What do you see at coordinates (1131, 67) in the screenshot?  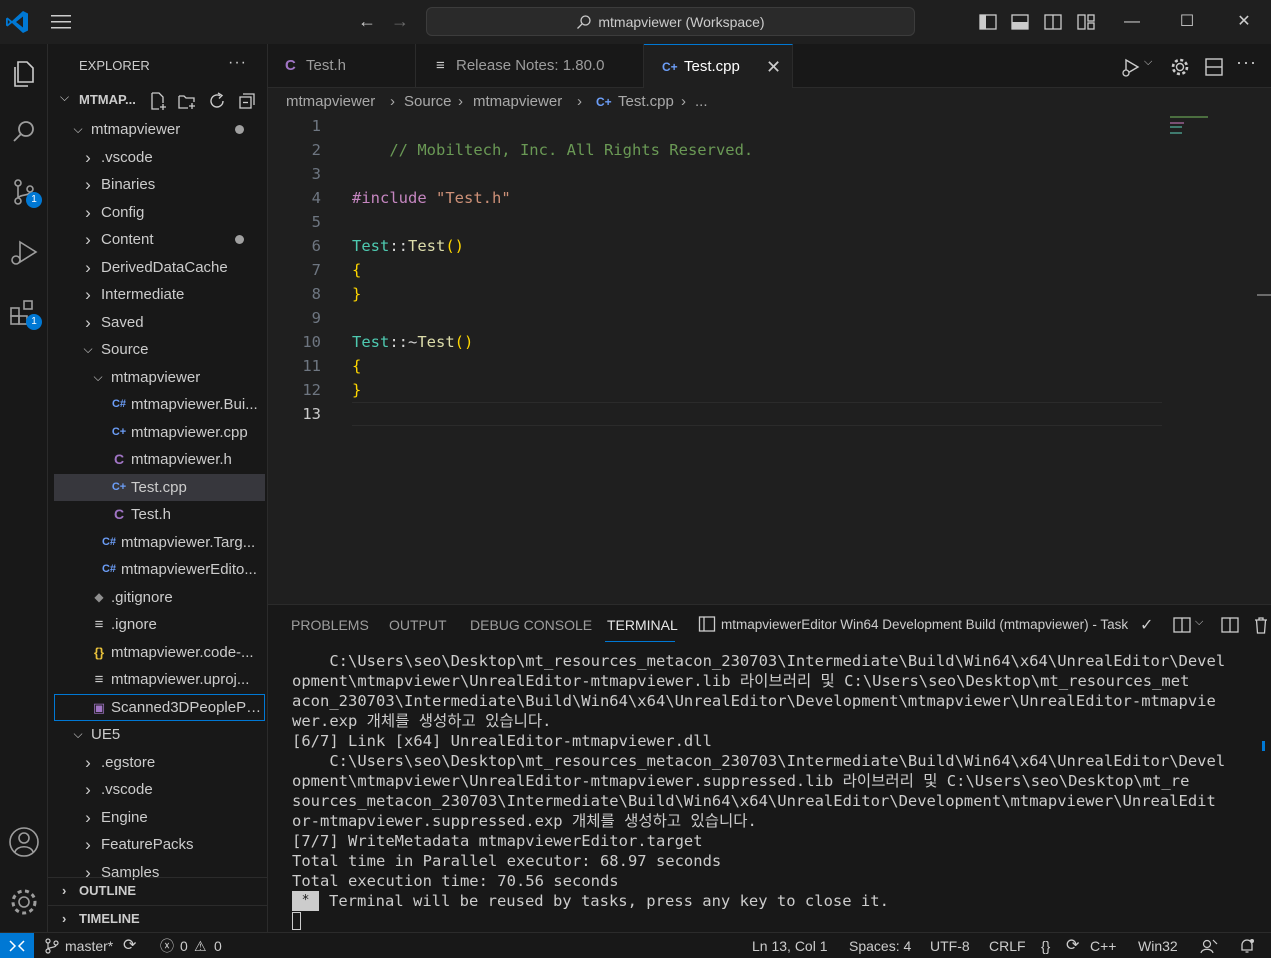 I see `run-code-icon` at bounding box center [1131, 67].